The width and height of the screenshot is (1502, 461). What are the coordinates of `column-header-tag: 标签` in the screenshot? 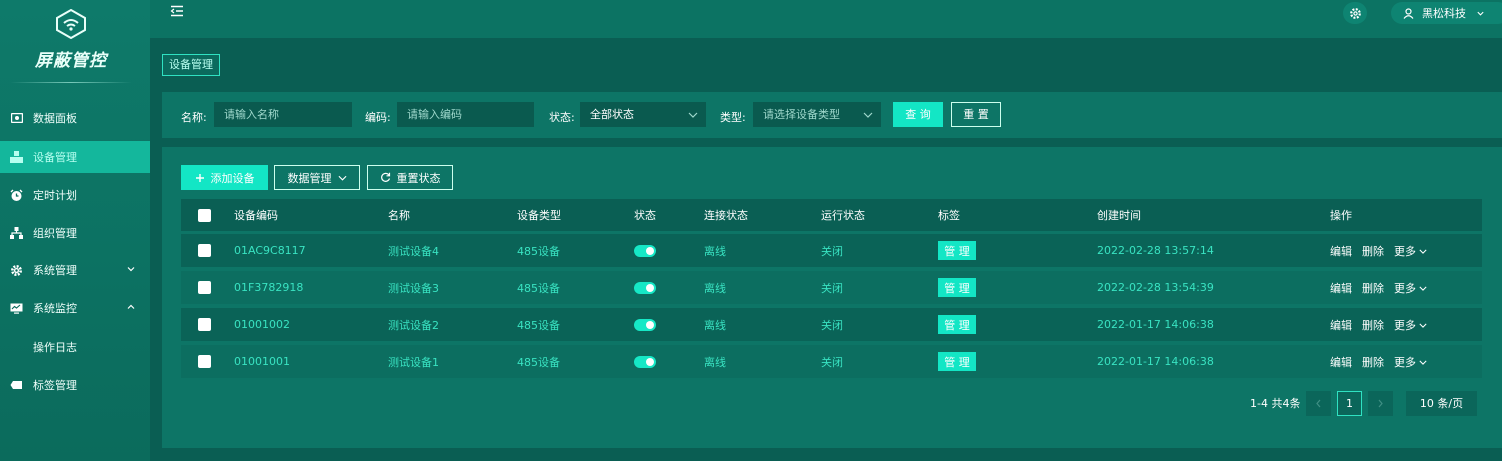 It's located at (949, 215).